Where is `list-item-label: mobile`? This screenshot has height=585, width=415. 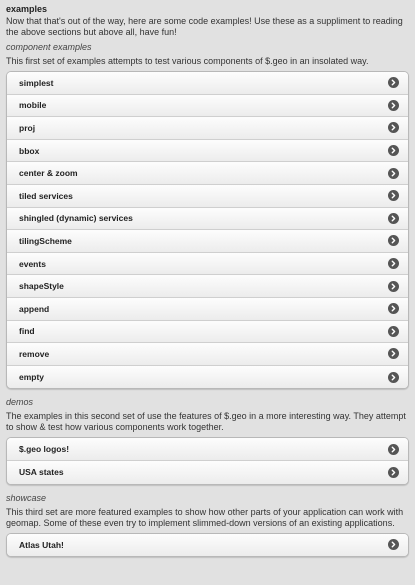
list-item-label: mobile is located at coordinates (33, 105).